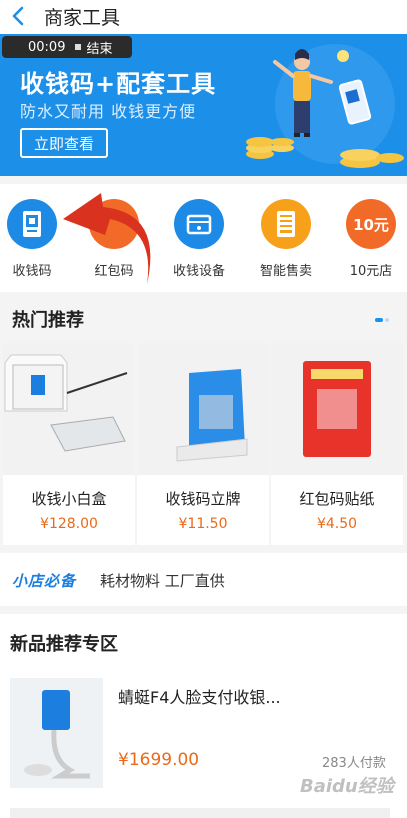  What do you see at coordinates (19, 16) in the screenshot?
I see `back-arrow-icon` at bounding box center [19, 16].